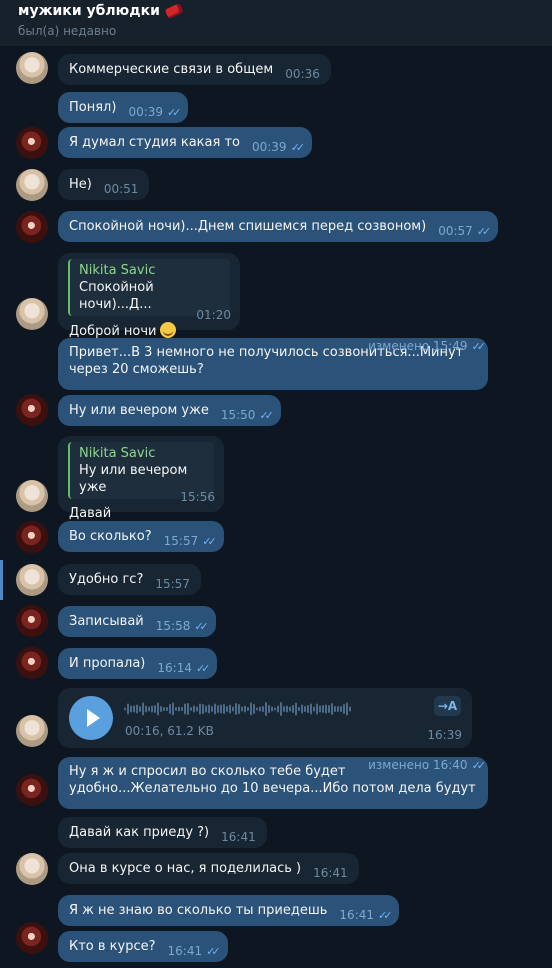  I want to click on message-time: 00:39, so click(146, 112).